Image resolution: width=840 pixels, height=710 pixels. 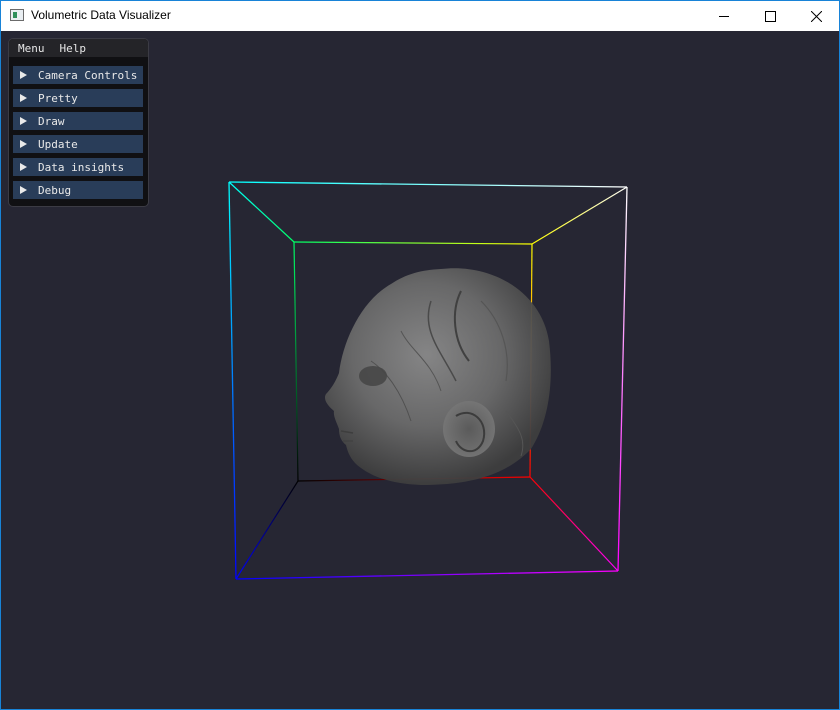 I want to click on section-update: Update, so click(x=78, y=144).